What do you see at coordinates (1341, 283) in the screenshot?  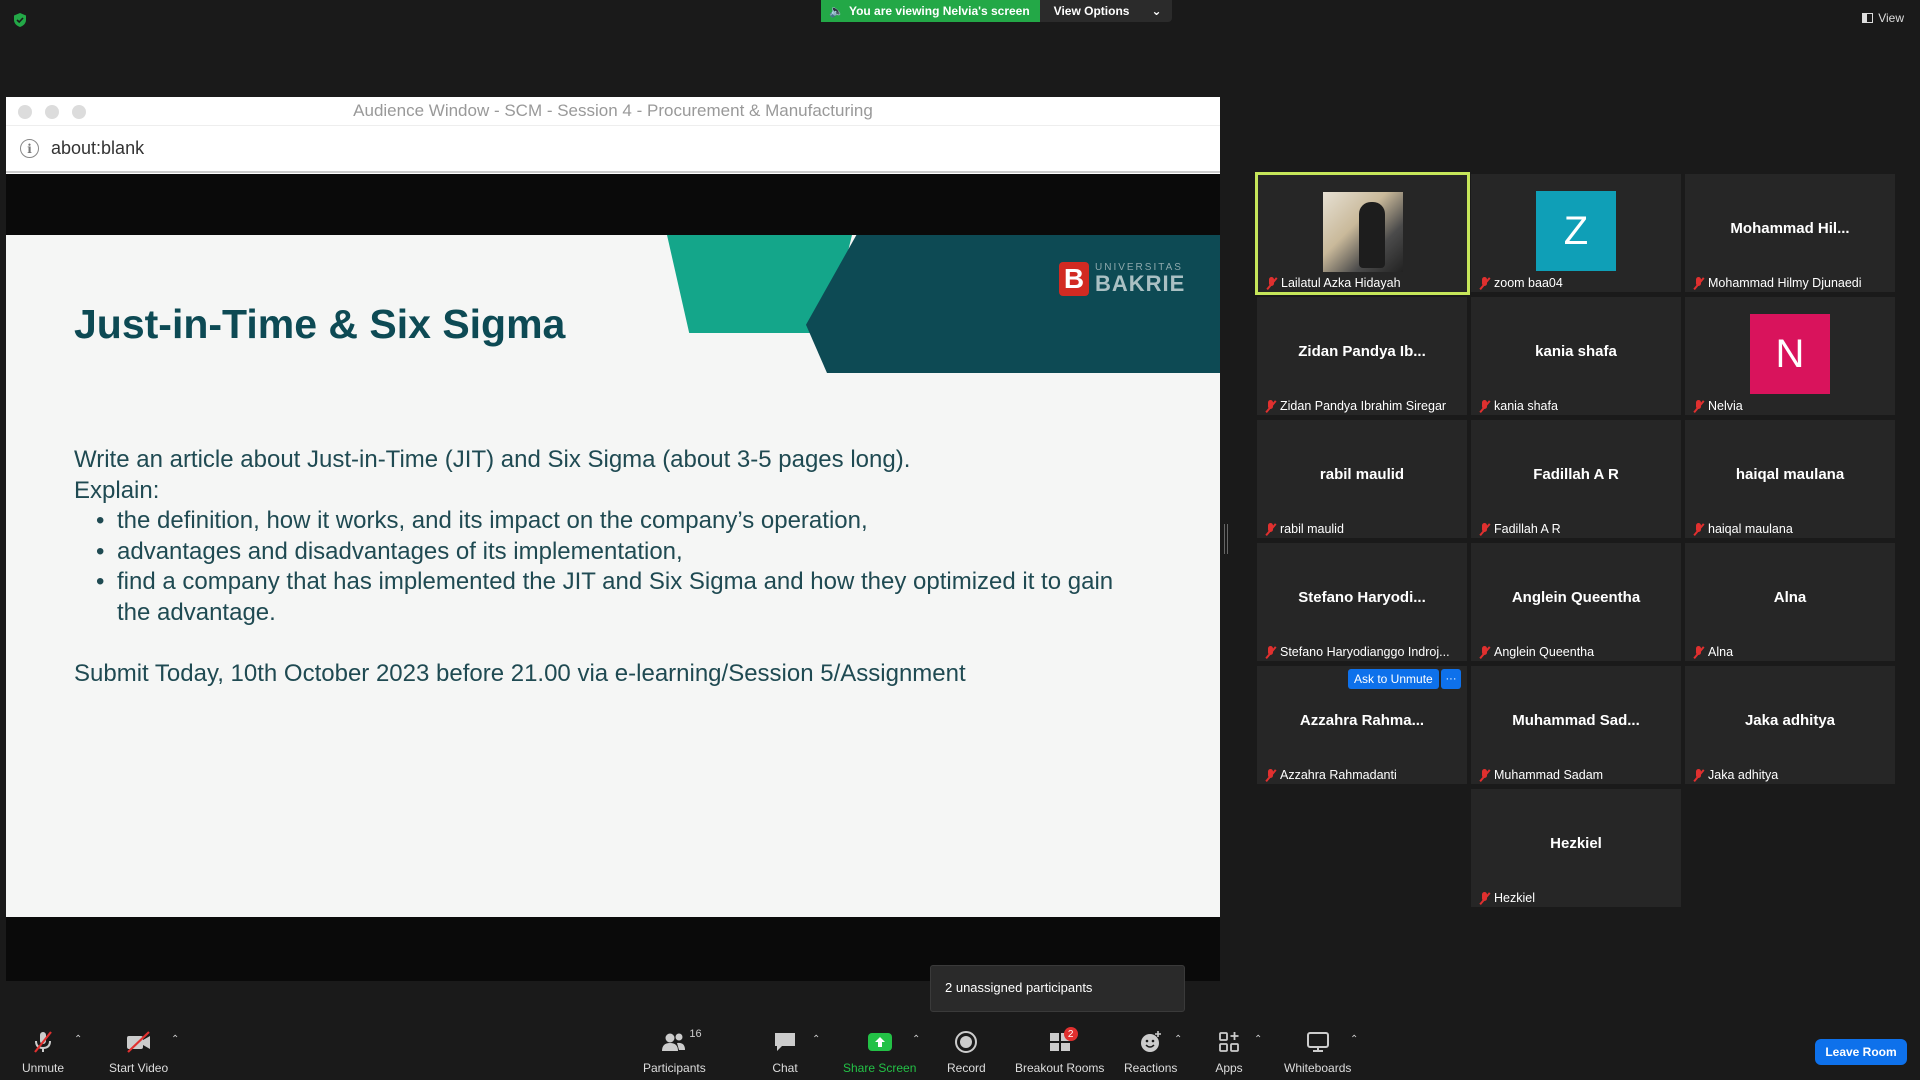 I see `participant-name: Lailatul Azka Hidayah` at bounding box center [1341, 283].